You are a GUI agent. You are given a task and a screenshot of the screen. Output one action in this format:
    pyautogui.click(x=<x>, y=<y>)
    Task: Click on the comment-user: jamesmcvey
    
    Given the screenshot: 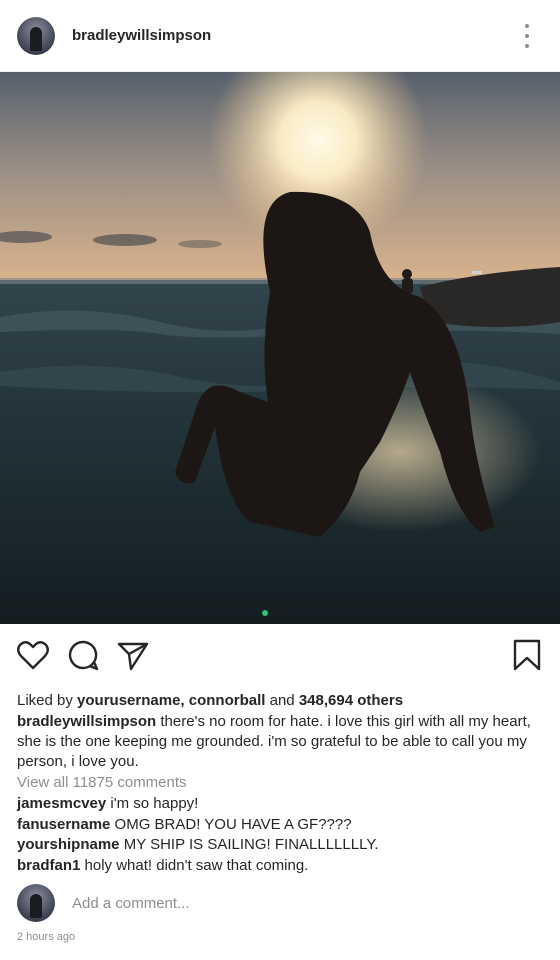 What is the action you would take?
    pyautogui.click(x=61, y=803)
    